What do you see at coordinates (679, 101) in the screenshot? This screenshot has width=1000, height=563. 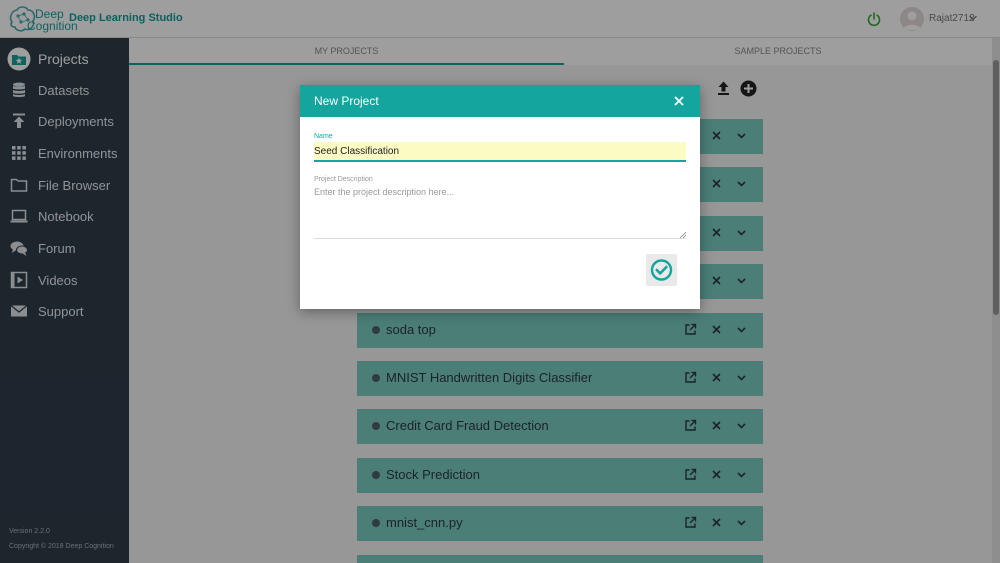 I see `close-icon` at bounding box center [679, 101].